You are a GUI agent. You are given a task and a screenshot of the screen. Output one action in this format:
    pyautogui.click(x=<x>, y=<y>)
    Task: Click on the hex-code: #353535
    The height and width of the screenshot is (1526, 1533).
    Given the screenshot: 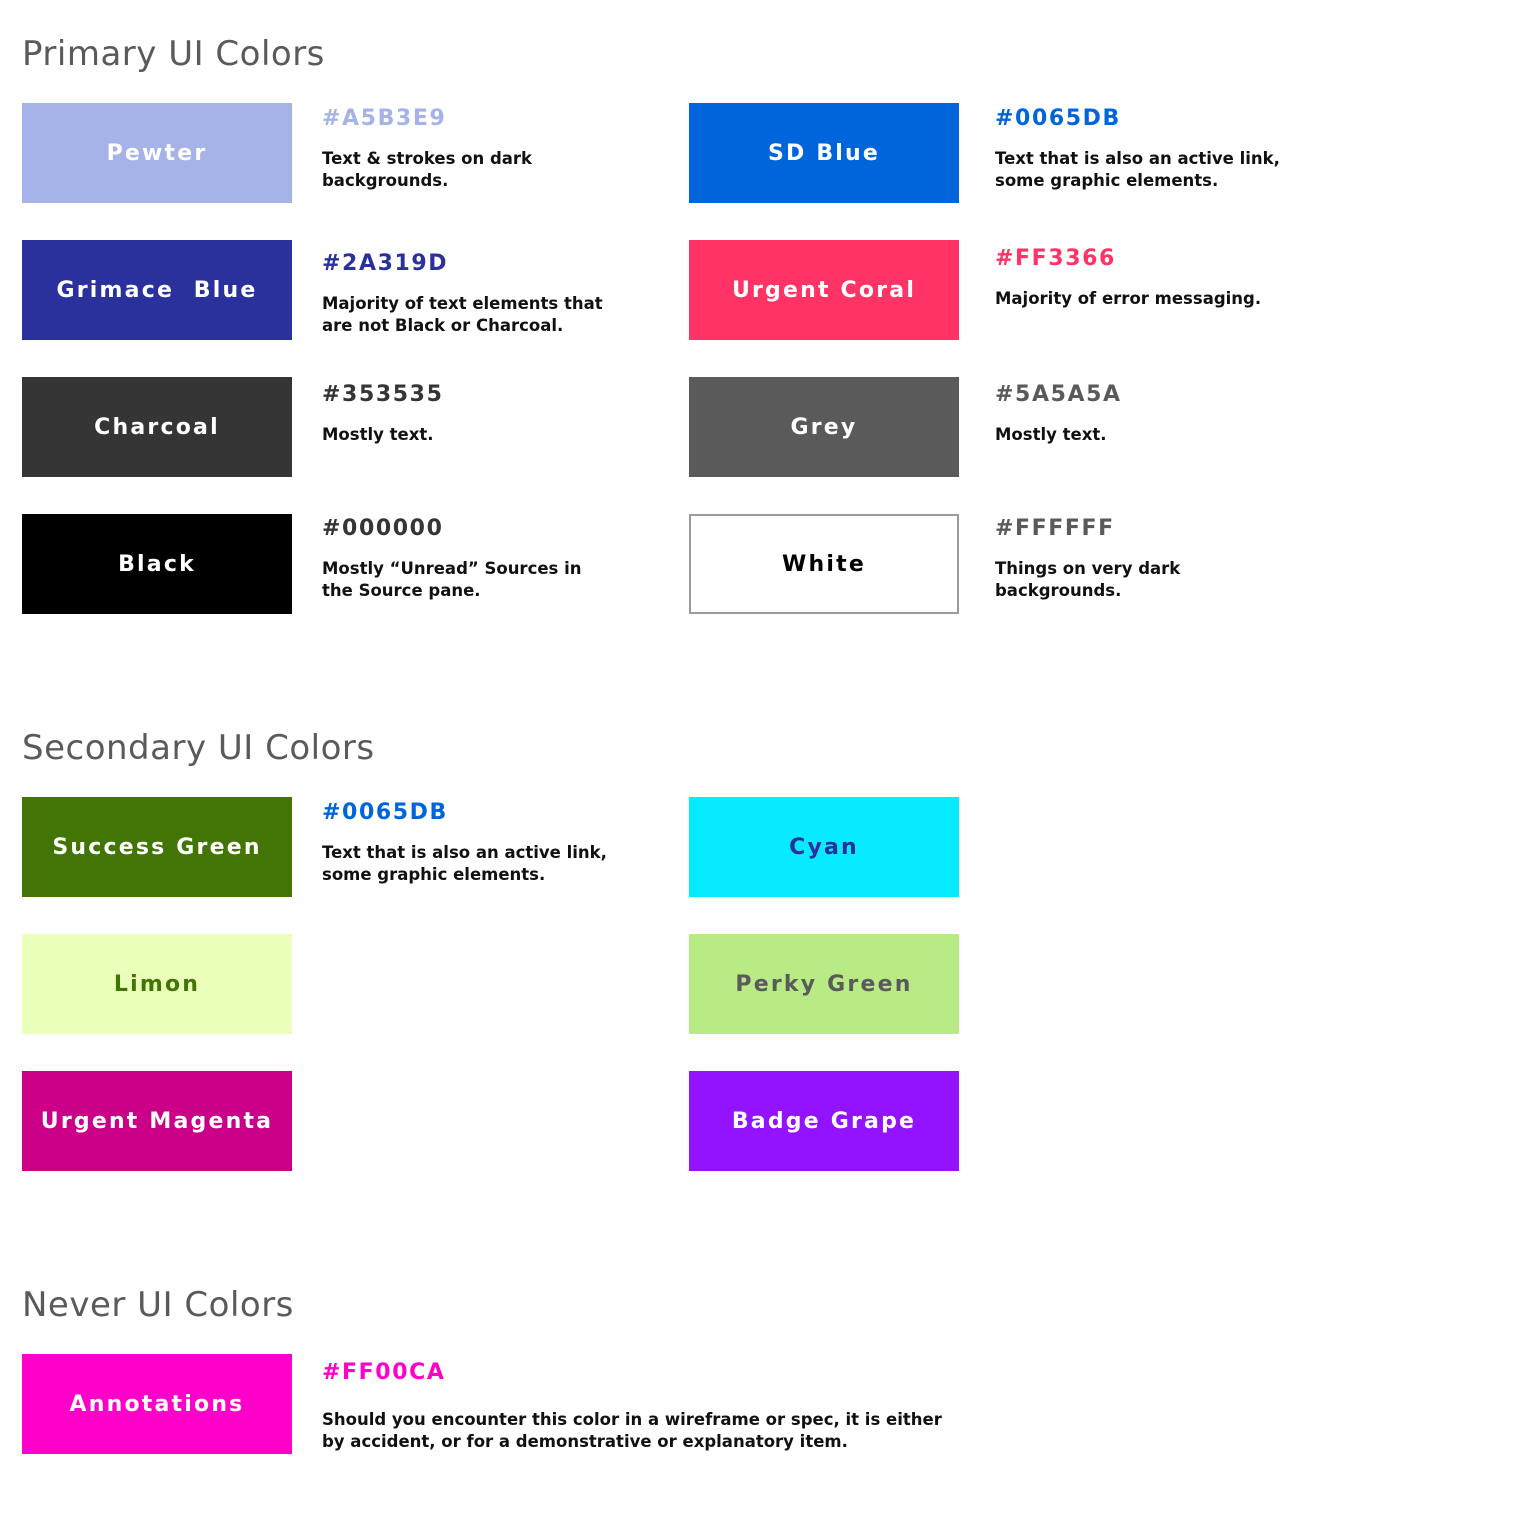 What is the action you would take?
    pyautogui.click(x=383, y=394)
    